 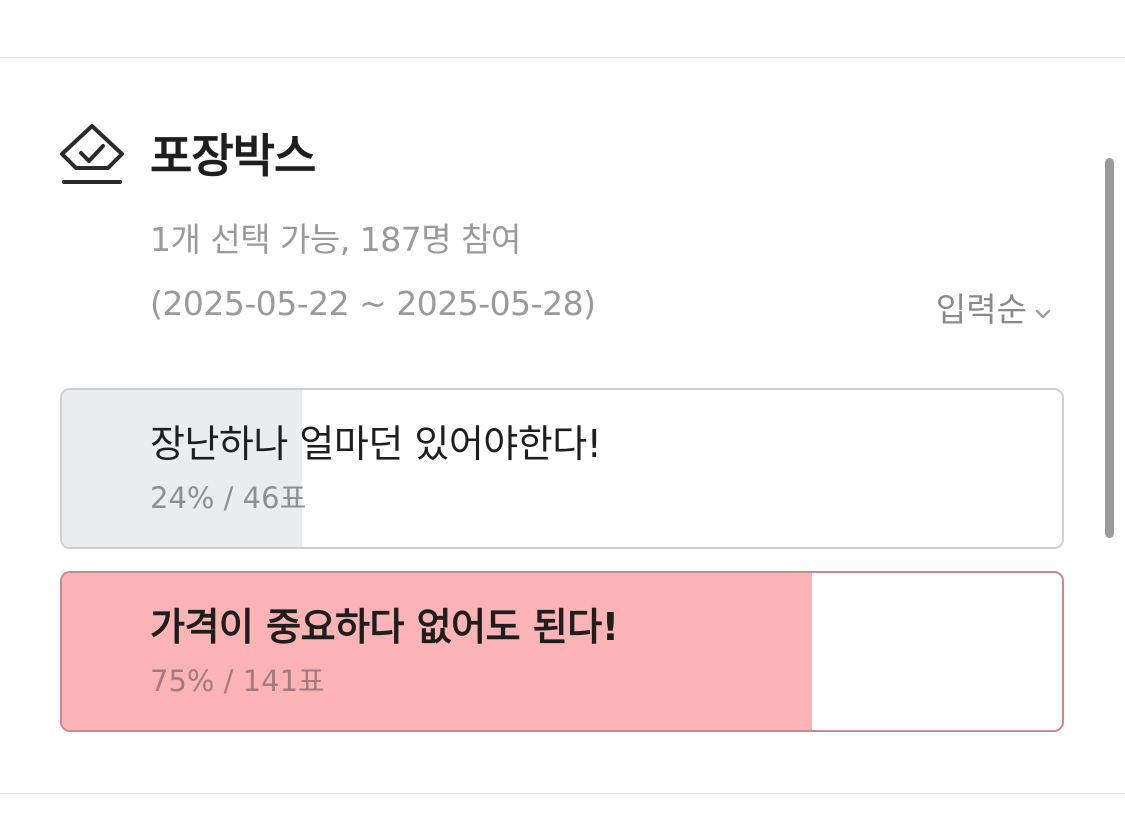 I want to click on chevron-down-icon, so click(x=1043, y=314).